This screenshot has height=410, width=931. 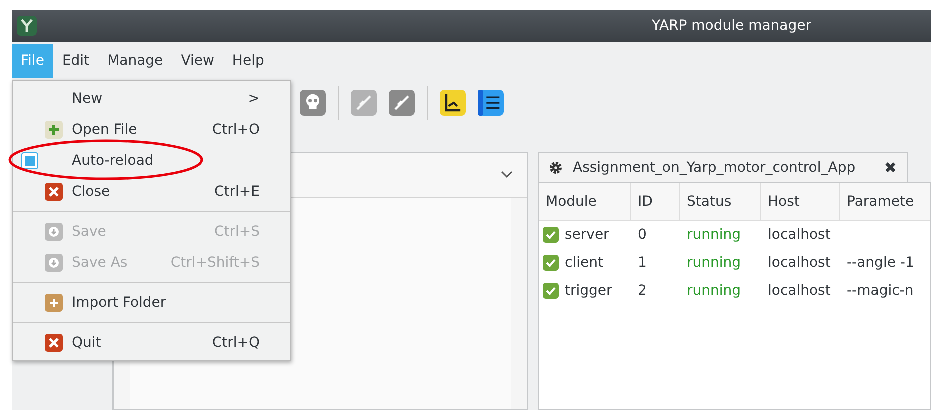 I want to click on import-icon, so click(x=54, y=303).